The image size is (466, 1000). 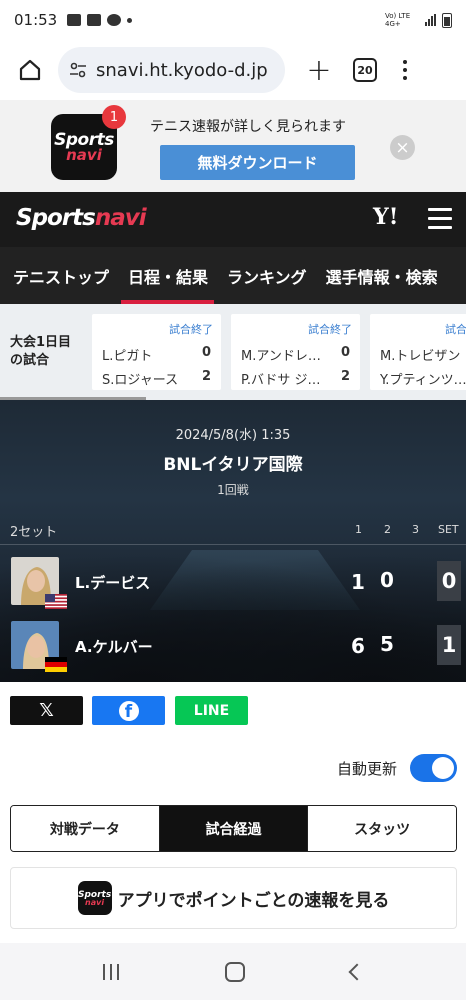 I want to click on tab-head-to-head: 対戦データ, so click(x=85, y=828).